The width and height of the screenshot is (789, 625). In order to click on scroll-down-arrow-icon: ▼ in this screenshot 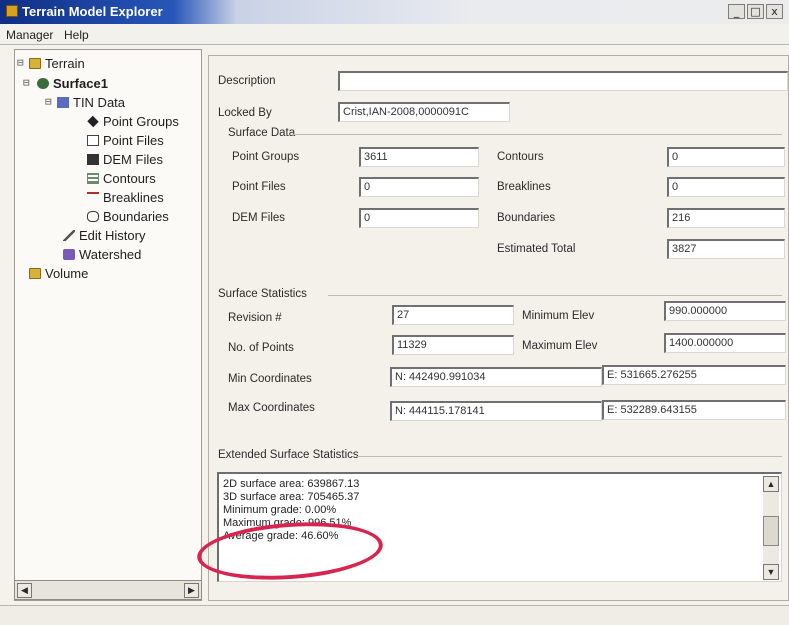, I will do `click(771, 572)`.